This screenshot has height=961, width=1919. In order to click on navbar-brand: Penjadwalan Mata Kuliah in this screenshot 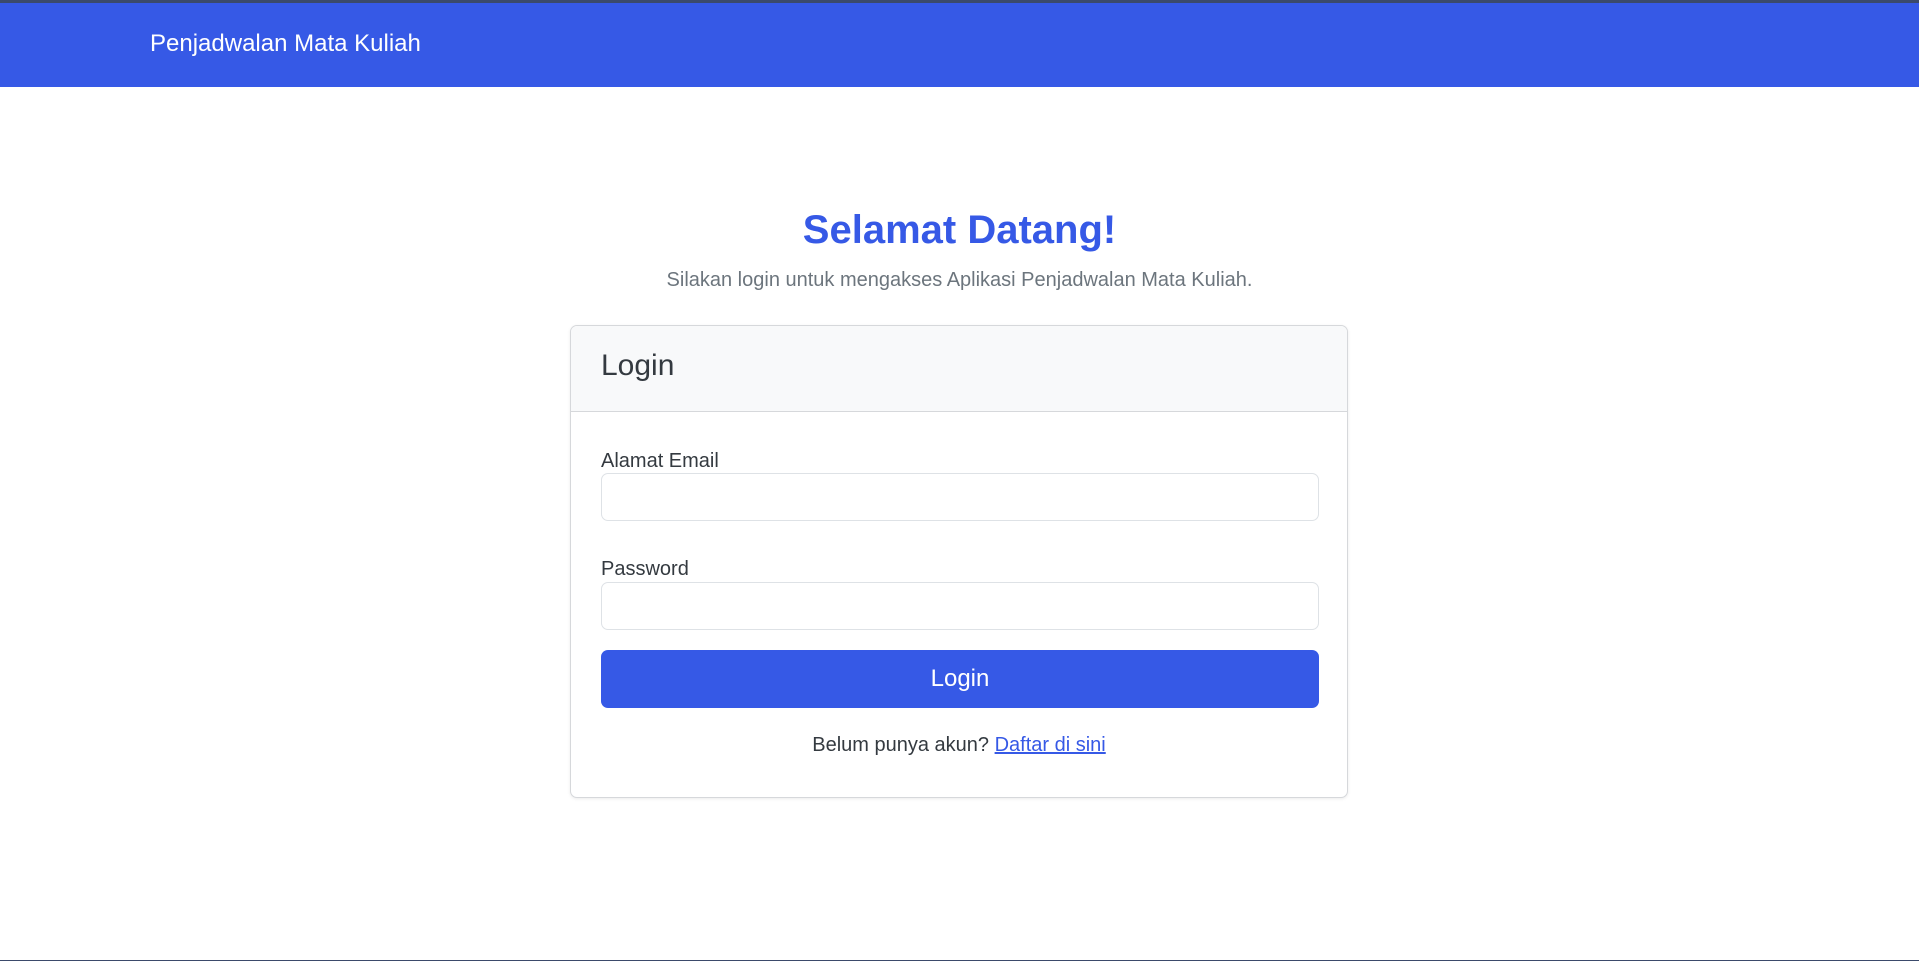, I will do `click(285, 44)`.